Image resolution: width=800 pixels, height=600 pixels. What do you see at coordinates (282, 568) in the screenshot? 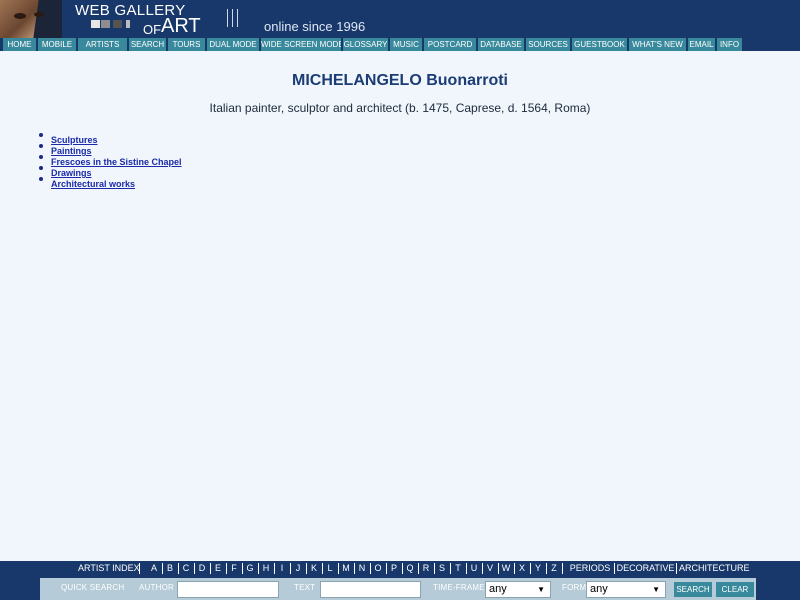
I see `letter-i-link: I` at bounding box center [282, 568].